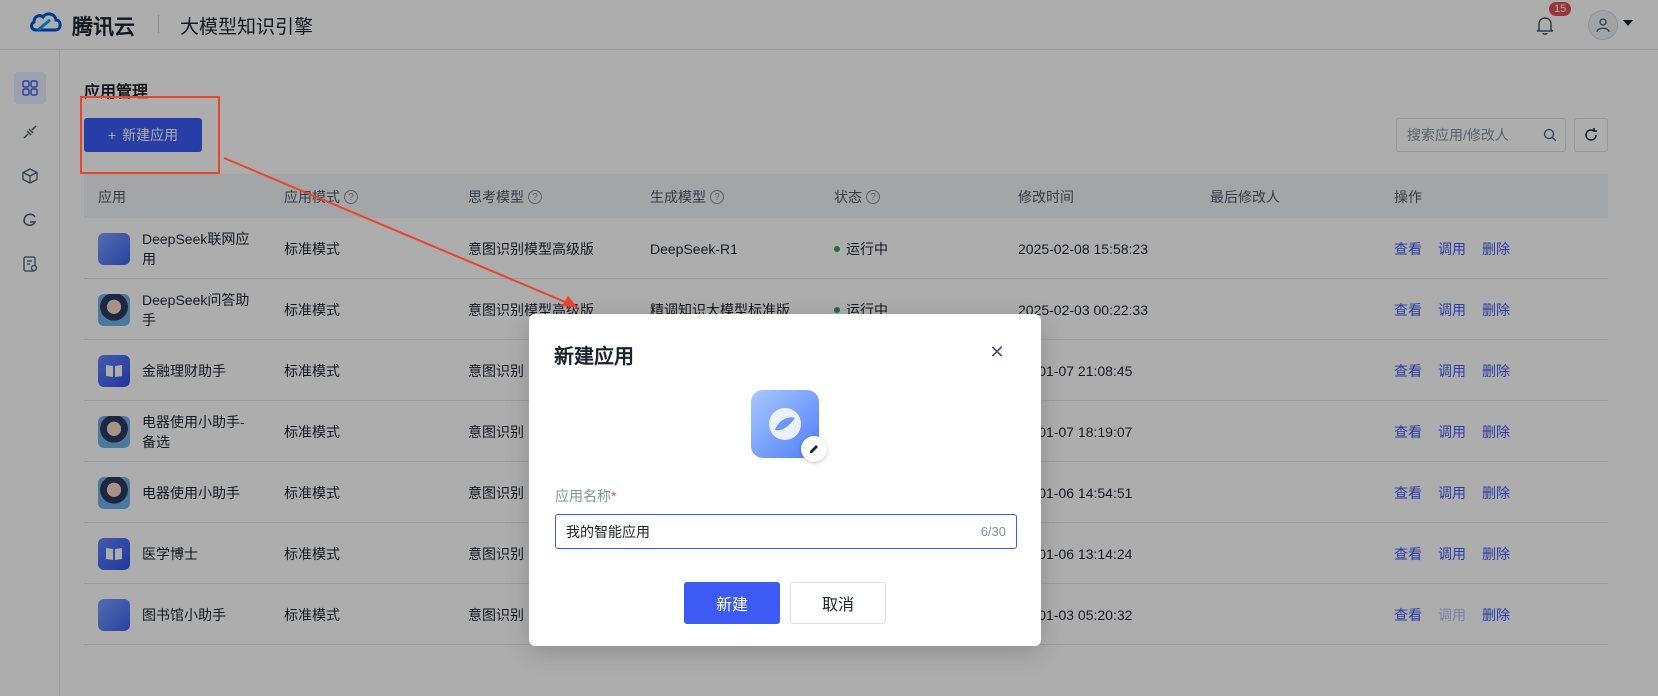 Image resolution: width=1658 pixels, height=696 pixels. What do you see at coordinates (608, 531) in the screenshot?
I see `app-name-input-value: 我的智能应用` at bounding box center [608, 531].